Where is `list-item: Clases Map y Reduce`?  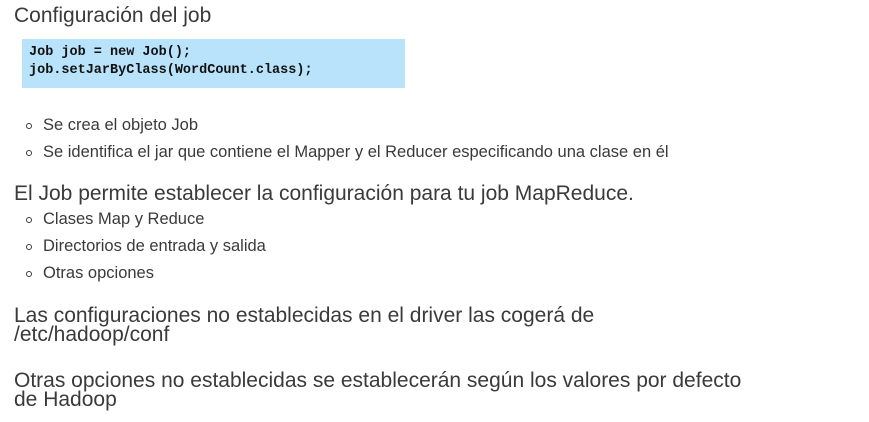
list-item: Clases Map y Reduce is located at coordinates (146, 219).